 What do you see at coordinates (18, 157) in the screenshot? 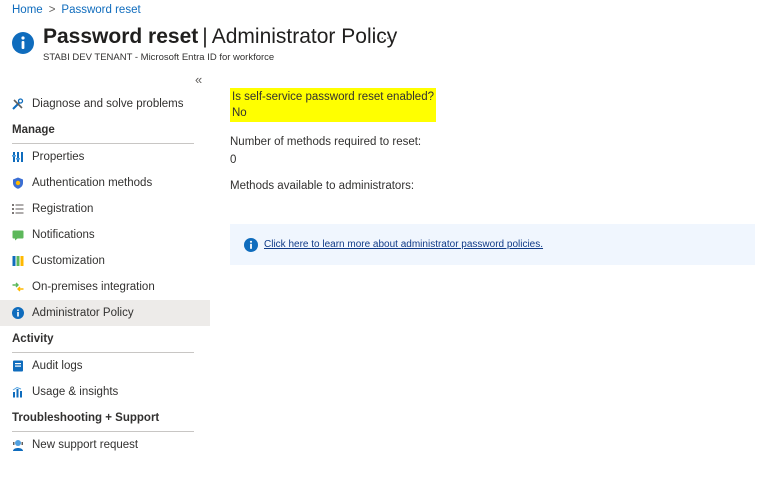
I see `properties-icon` at bounding box center [18, 157].